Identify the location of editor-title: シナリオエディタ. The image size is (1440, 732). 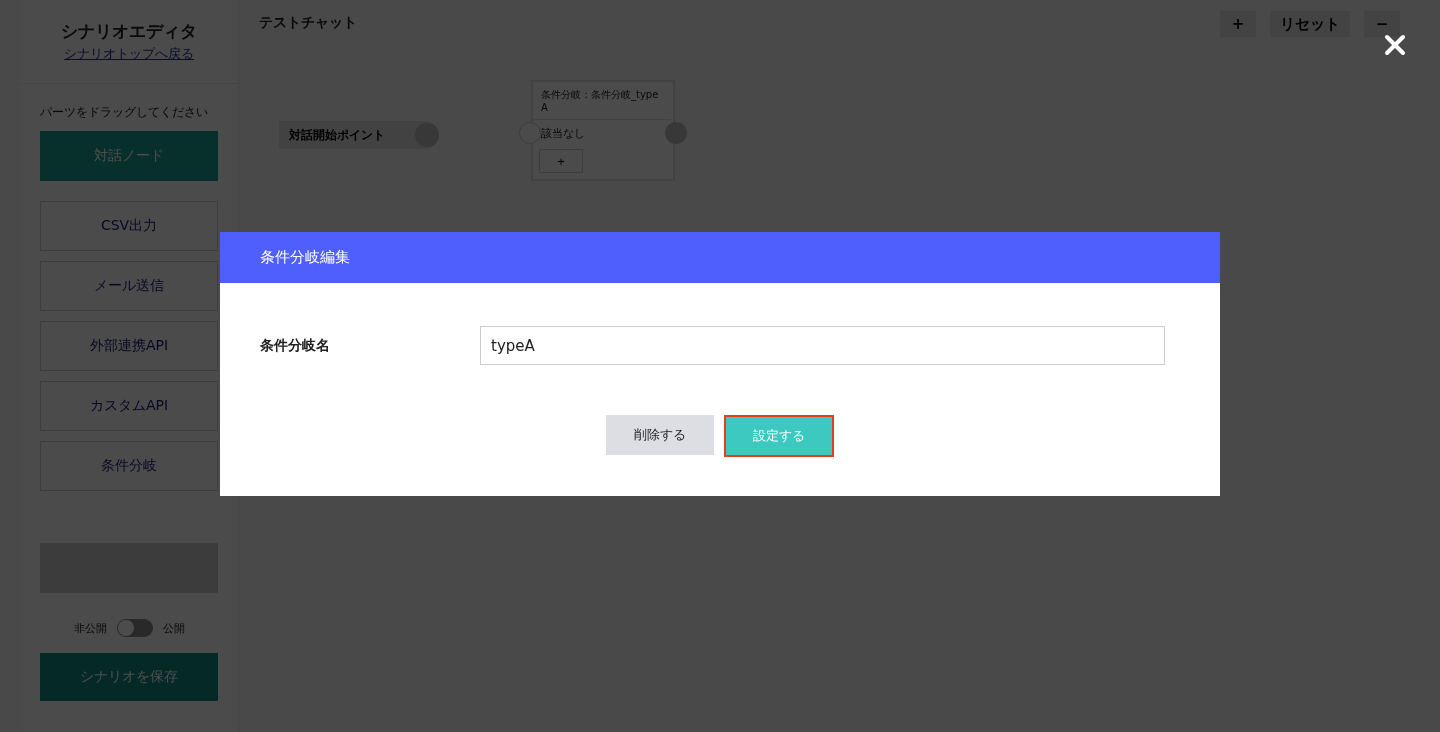
(129, 31).